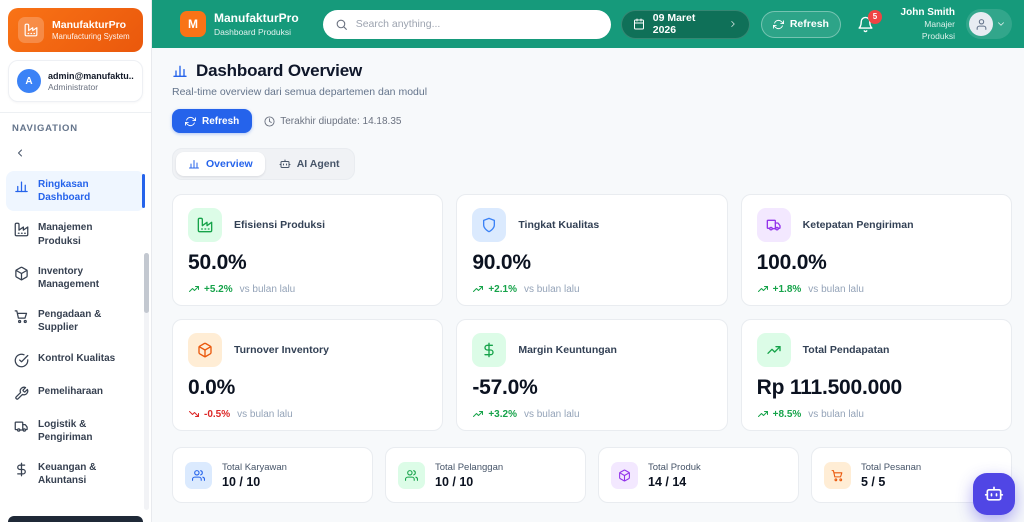  I want to click on notifications-button: 5, so click(869, 21).